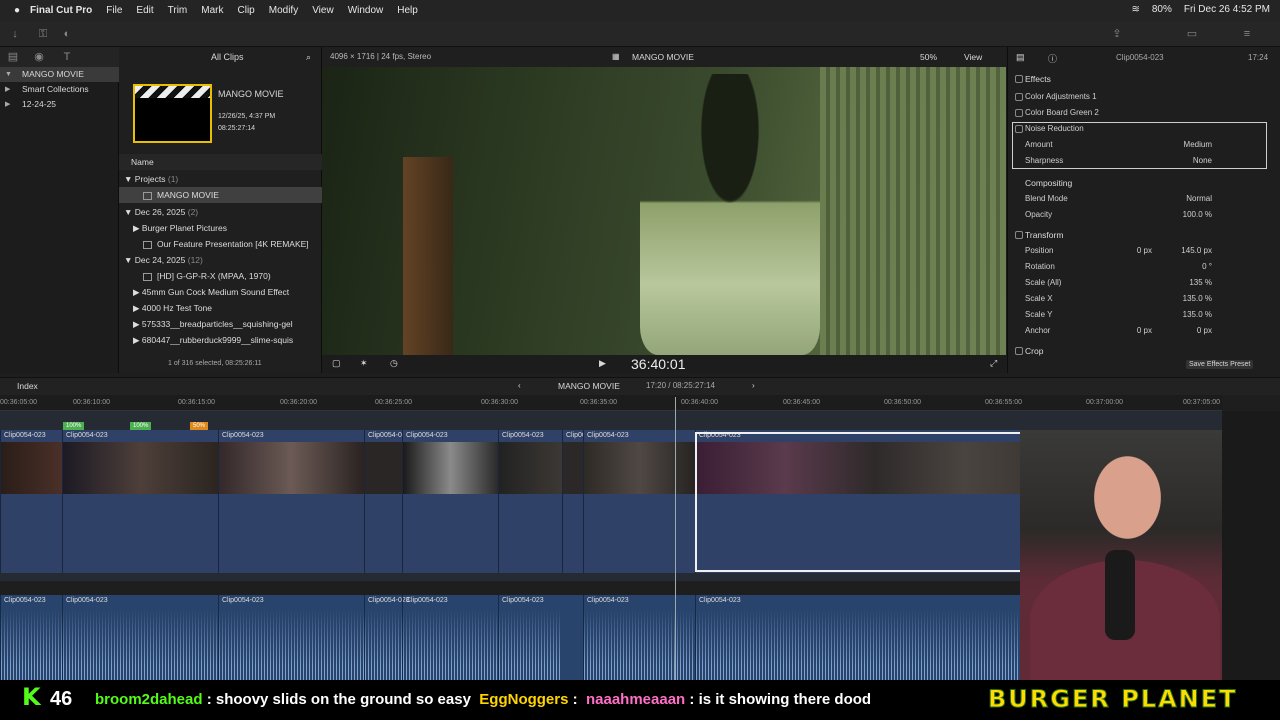 The image size is (1280, 720). What do you see at coordinates (246, 10) in the screenshot?
I see `menu-clip: Clip` at bounding box center [246, 10].